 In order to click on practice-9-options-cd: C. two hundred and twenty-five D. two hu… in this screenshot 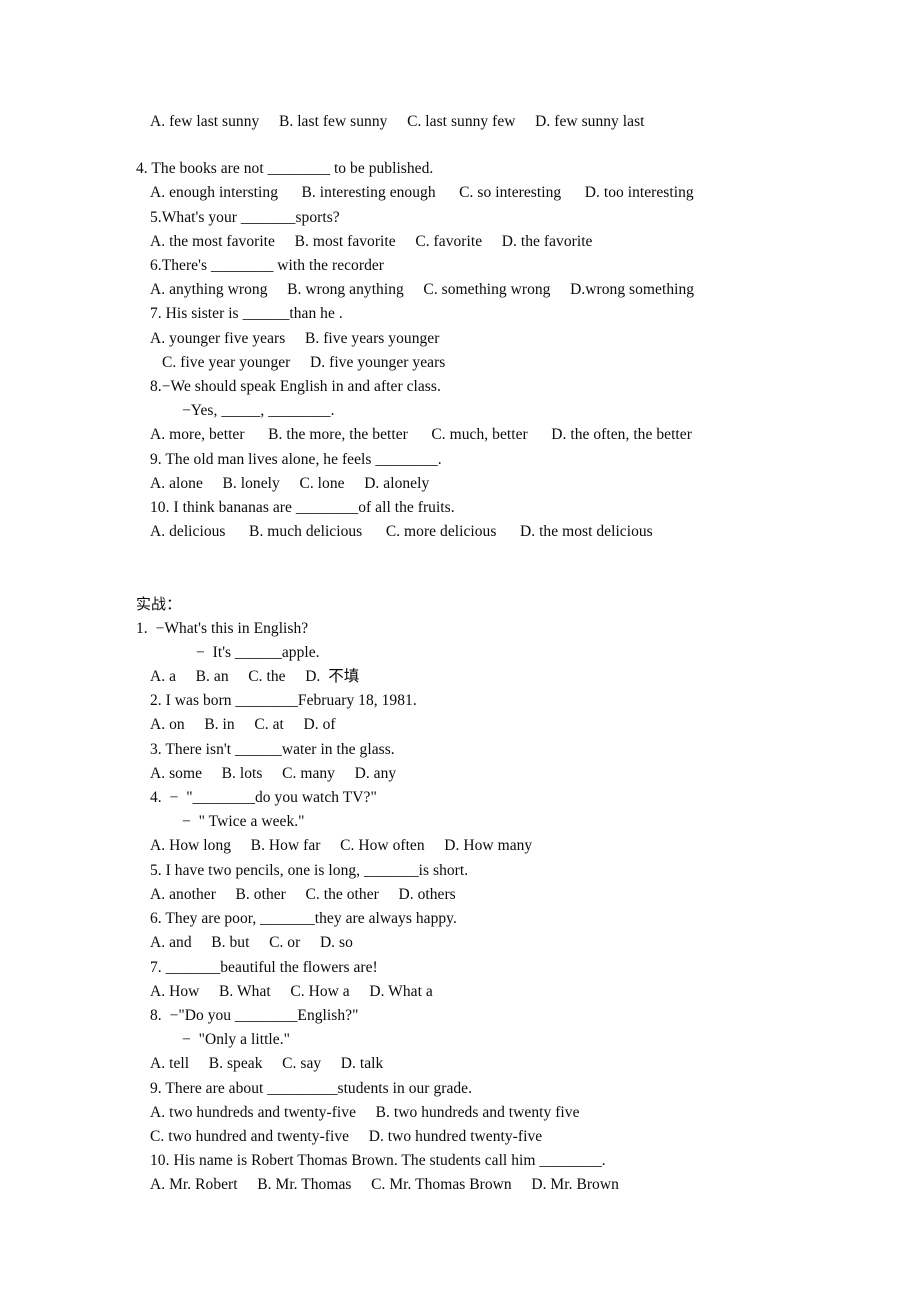, I will do `click(346, 1136)`.